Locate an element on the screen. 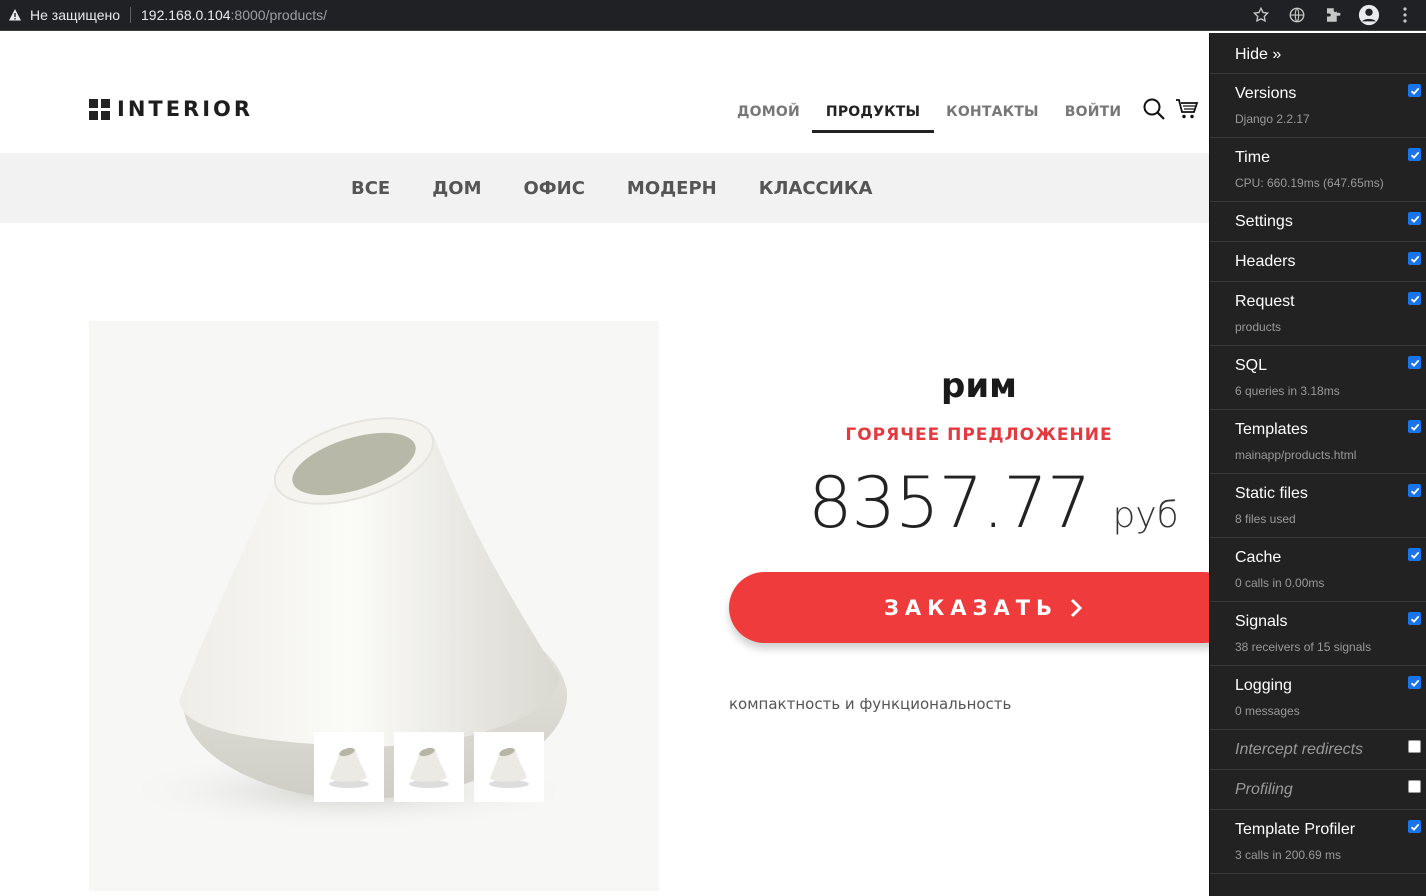 The height and width of the screenshot is (896, 1426). nav-products: ПРОДУКТЫ is located at coordinates (873, 118).